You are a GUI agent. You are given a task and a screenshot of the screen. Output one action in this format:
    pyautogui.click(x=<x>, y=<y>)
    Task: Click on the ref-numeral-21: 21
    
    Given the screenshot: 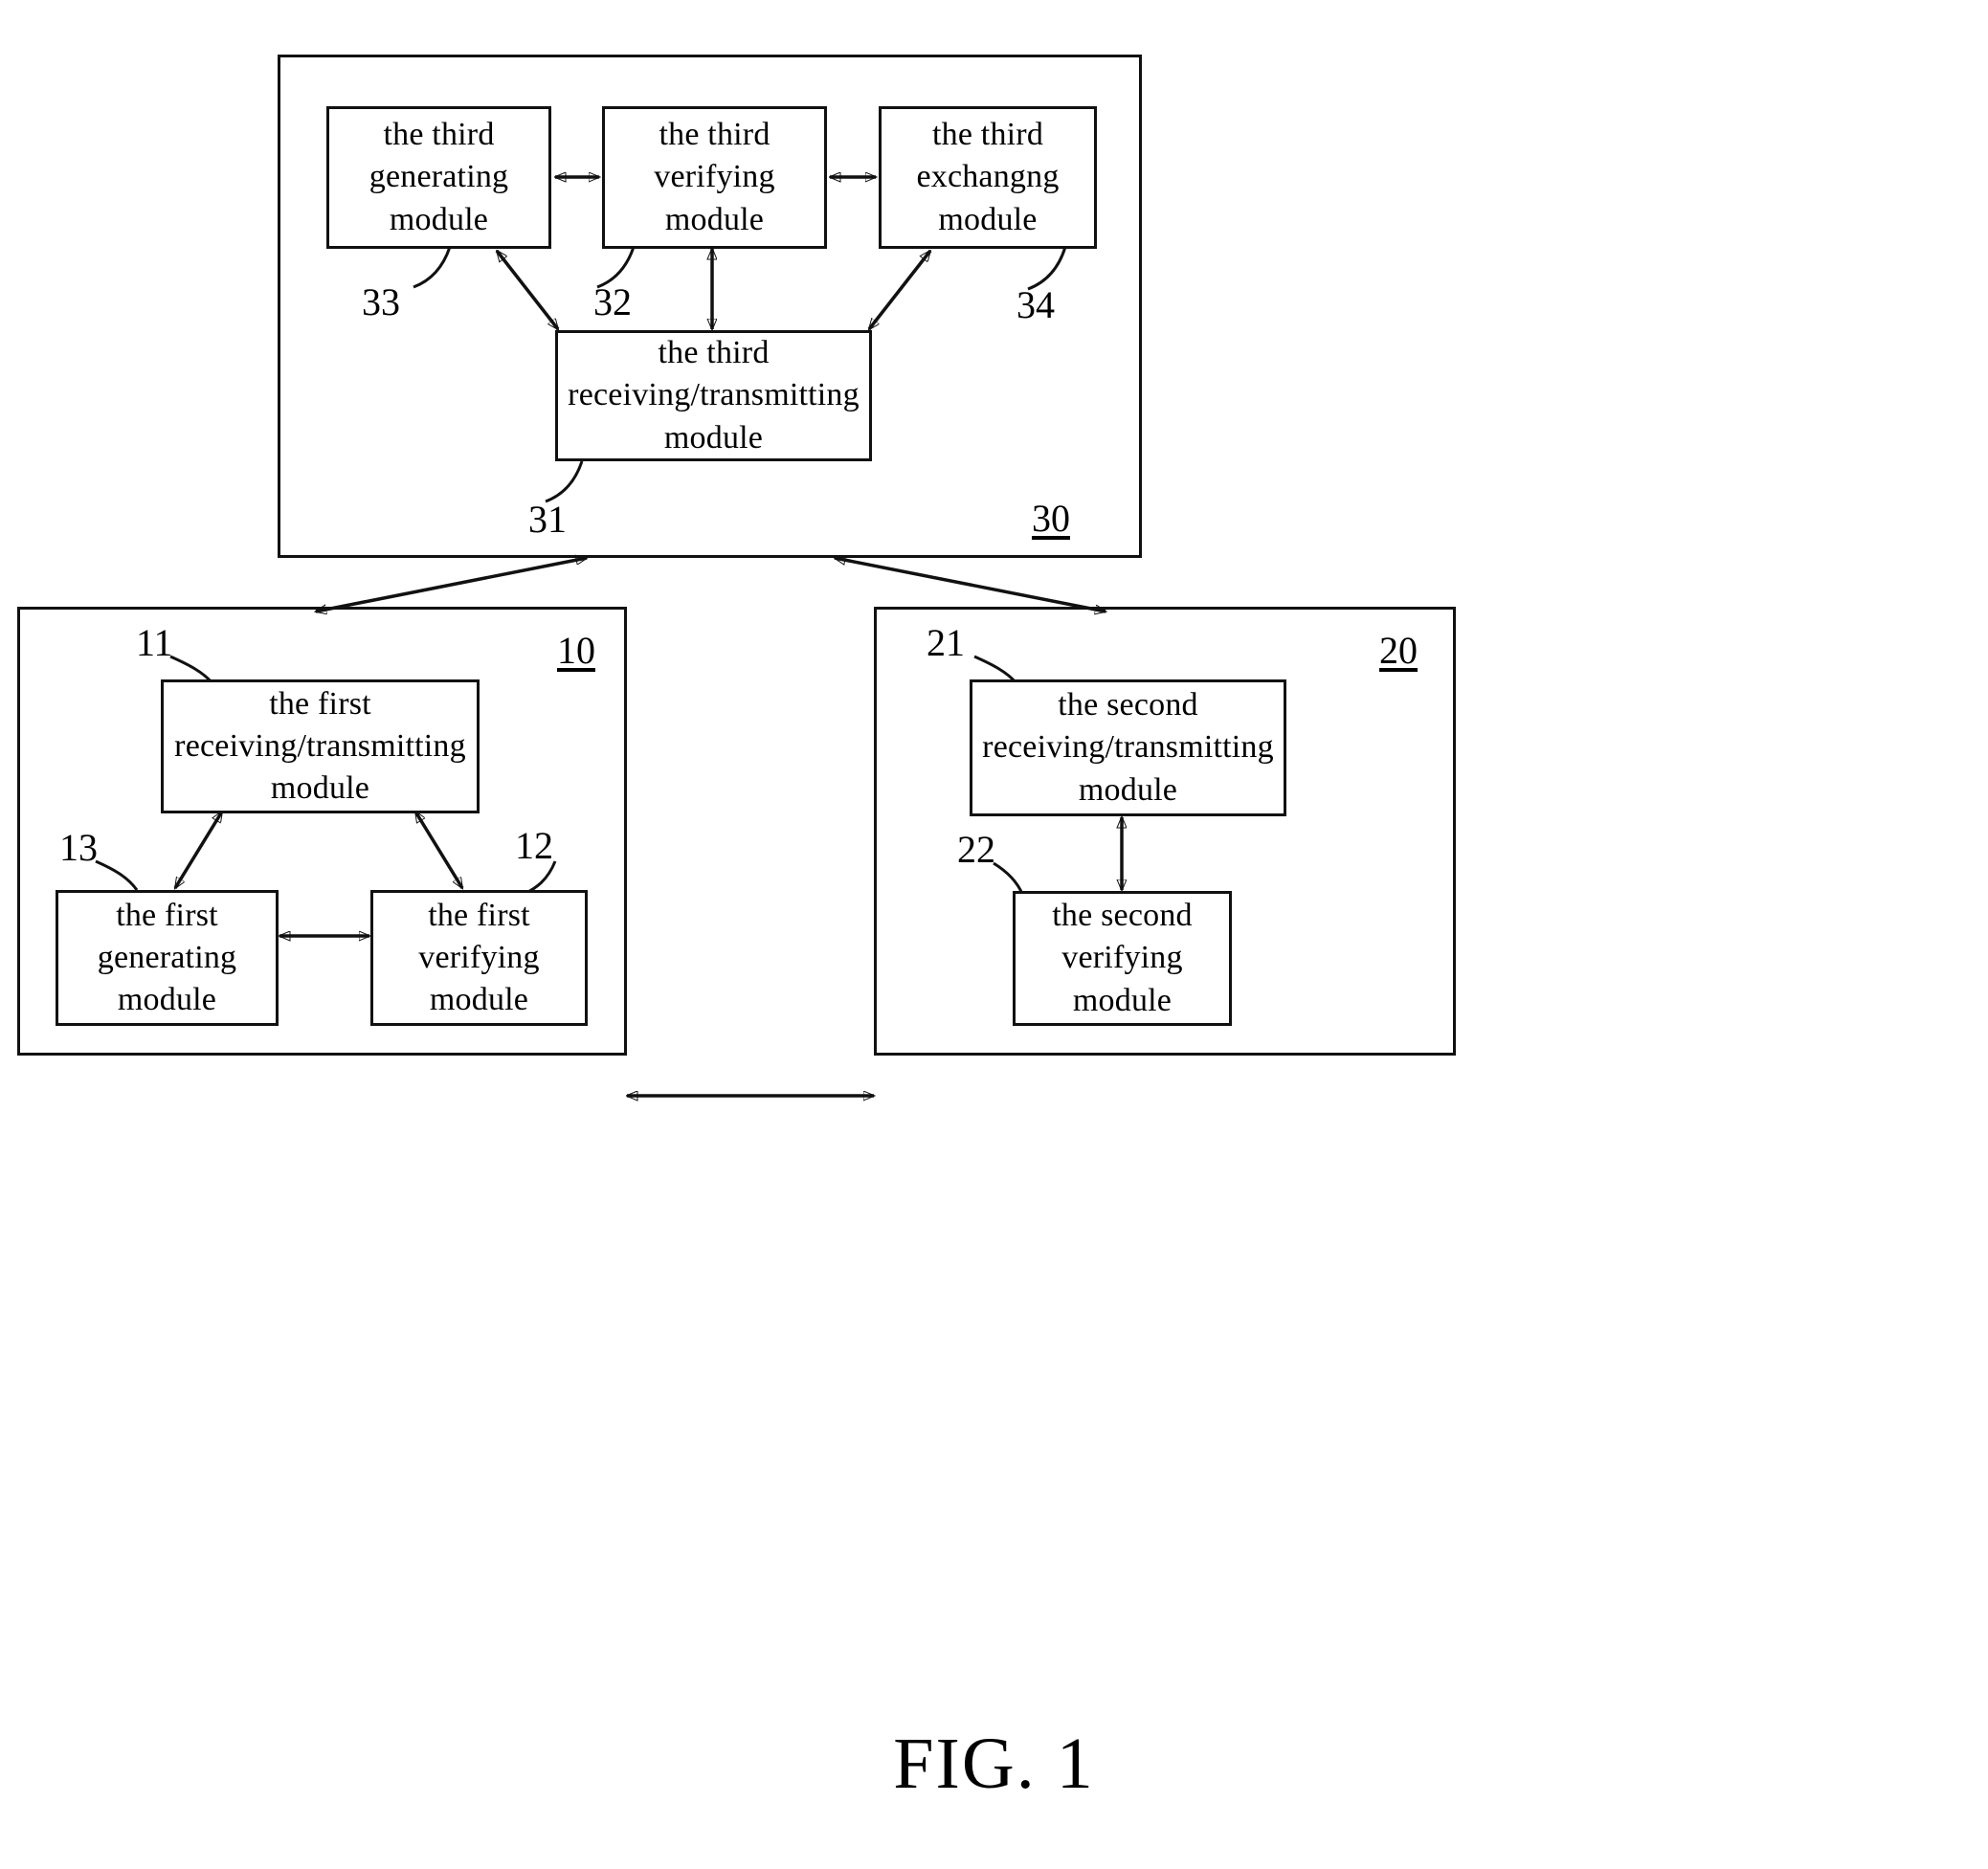 What is the action you would take?
    pyautogui.click(x=946, y=643)
    